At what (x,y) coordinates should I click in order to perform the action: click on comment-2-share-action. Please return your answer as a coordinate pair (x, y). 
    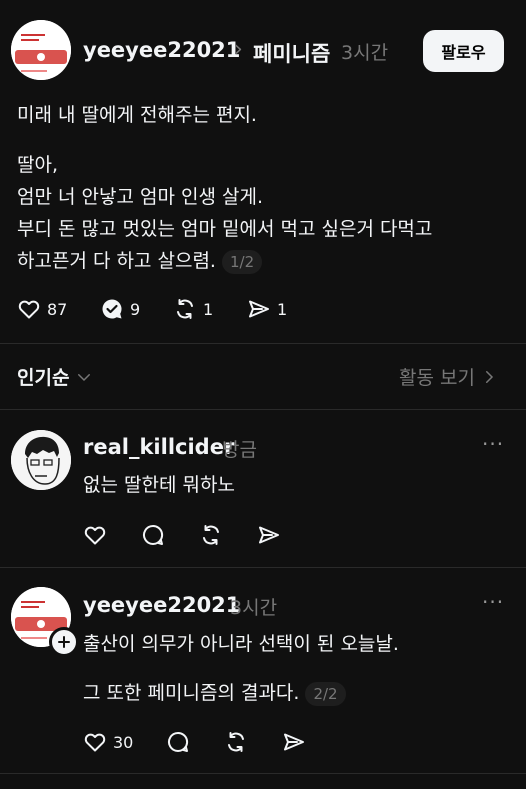
    Looking at the image, I should click on (294, 742).